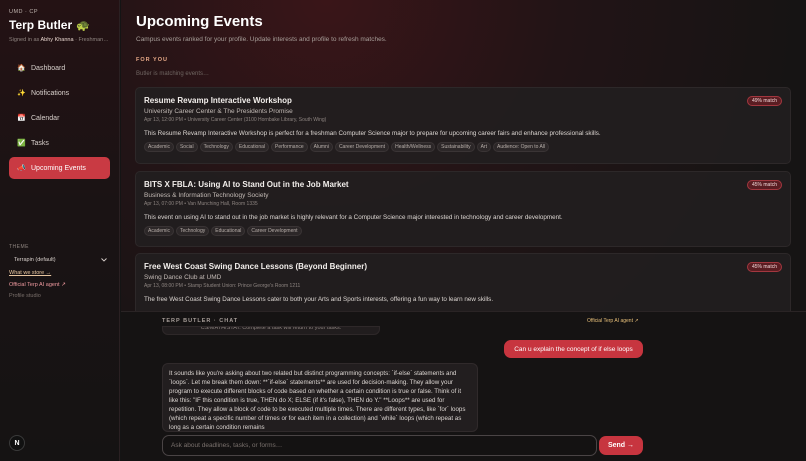 This screenshot has width=806, height=461. Describe the element at coordinates (30, 273) in the screenshot. I see `what-we-store-link: What we store →` at that location.